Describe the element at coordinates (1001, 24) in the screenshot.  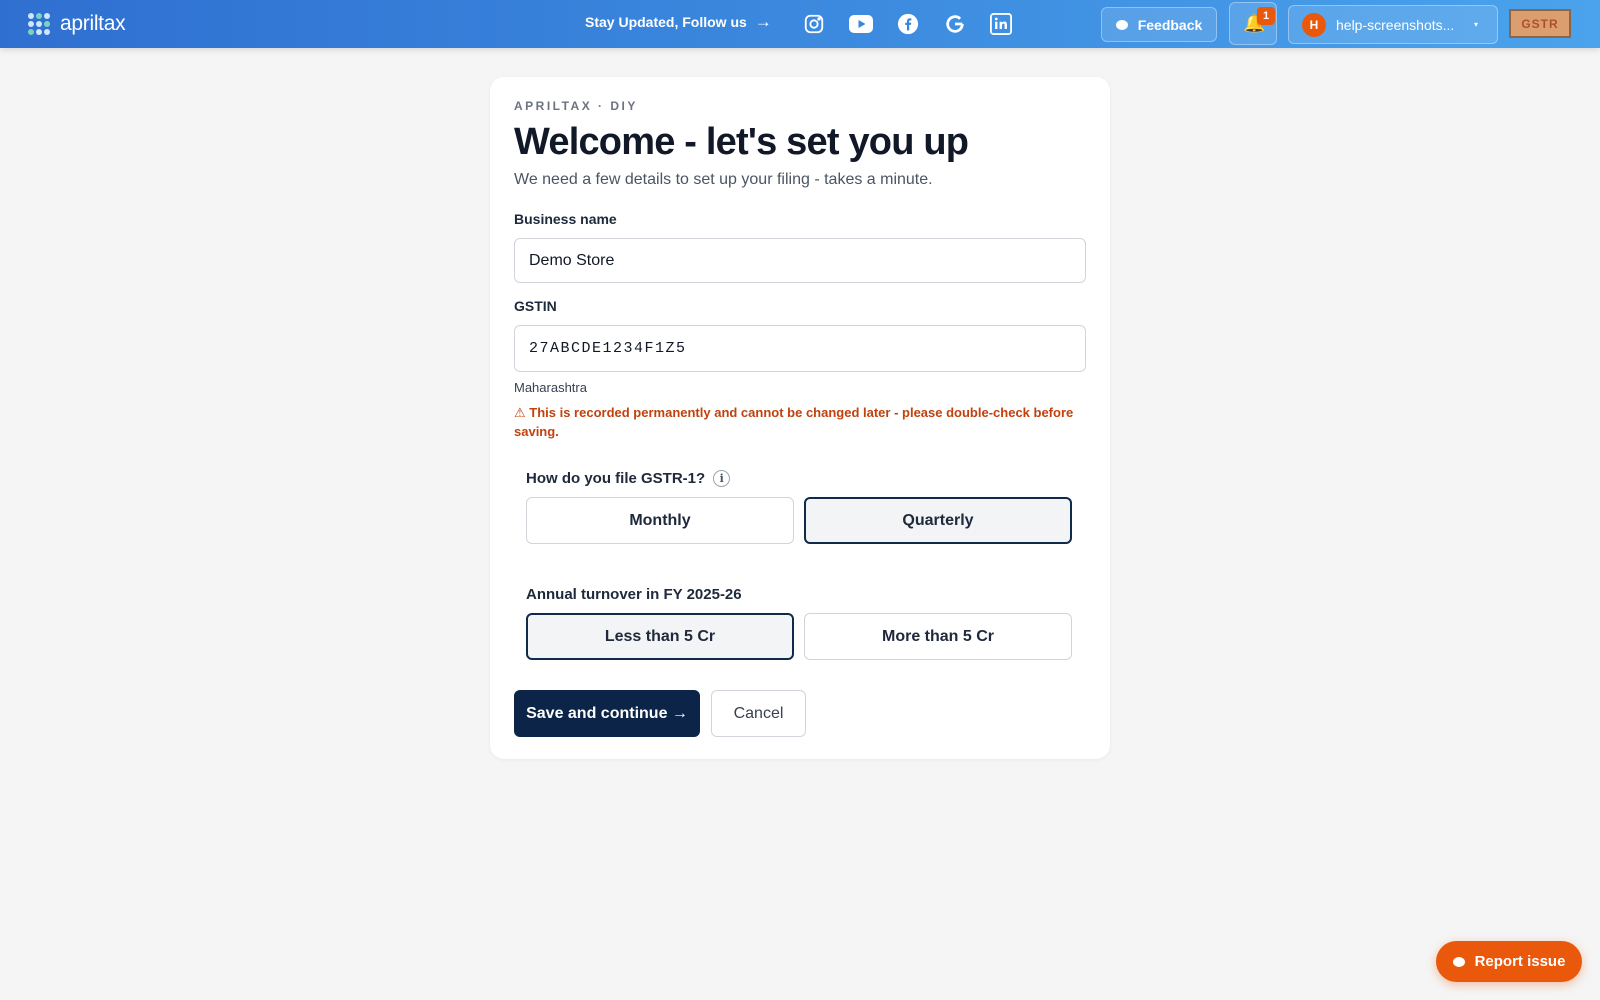
I see `linkedin-icon` at that location.